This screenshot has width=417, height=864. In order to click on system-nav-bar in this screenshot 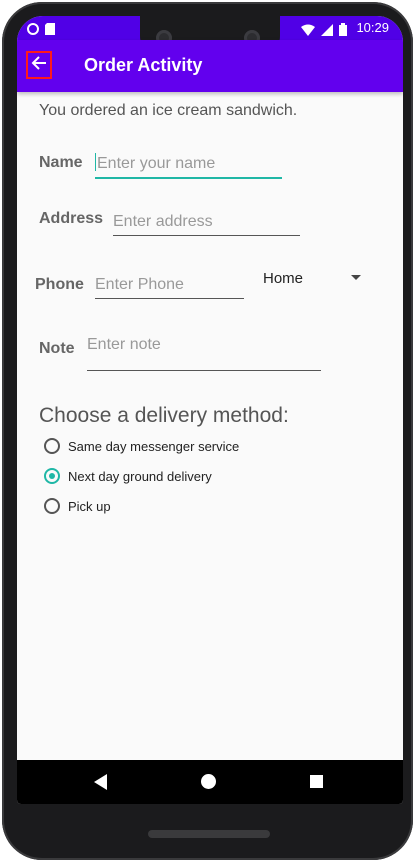, I will do `click(210, 782)`.